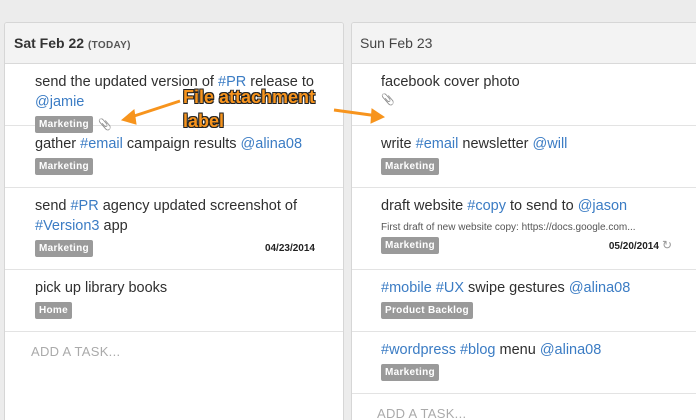  What do you see at coordinates (113, 226) in the screenshot?
I see `task-title-text: app` at bounding box center [113, 226].